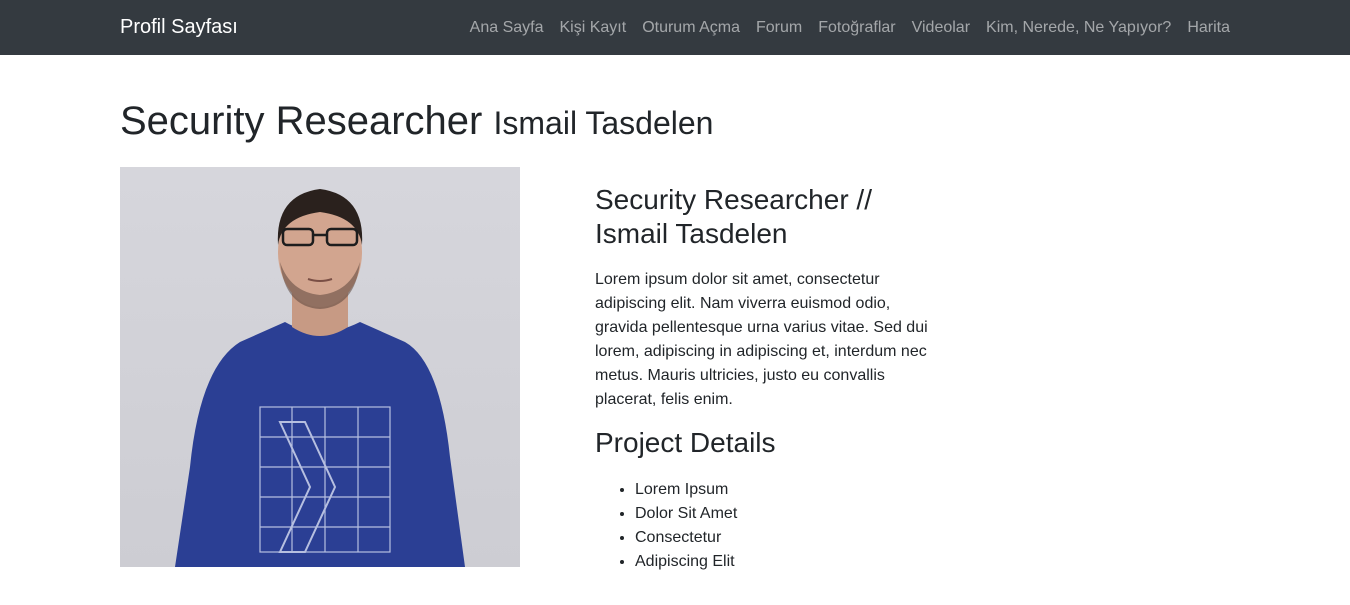 The image size is (1350, 605). What do you see at coordinates (733, 216) in the screenshot?
I see `profile-heading: Security Researcher // Ismail Tasdelen` at bounding box center [733, 216].